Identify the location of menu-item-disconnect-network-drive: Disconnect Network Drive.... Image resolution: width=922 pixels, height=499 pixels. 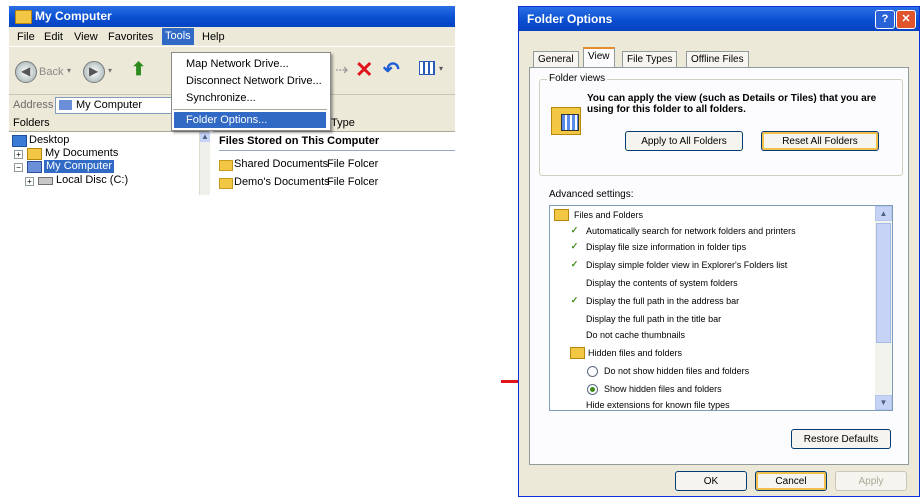
(250, 81).